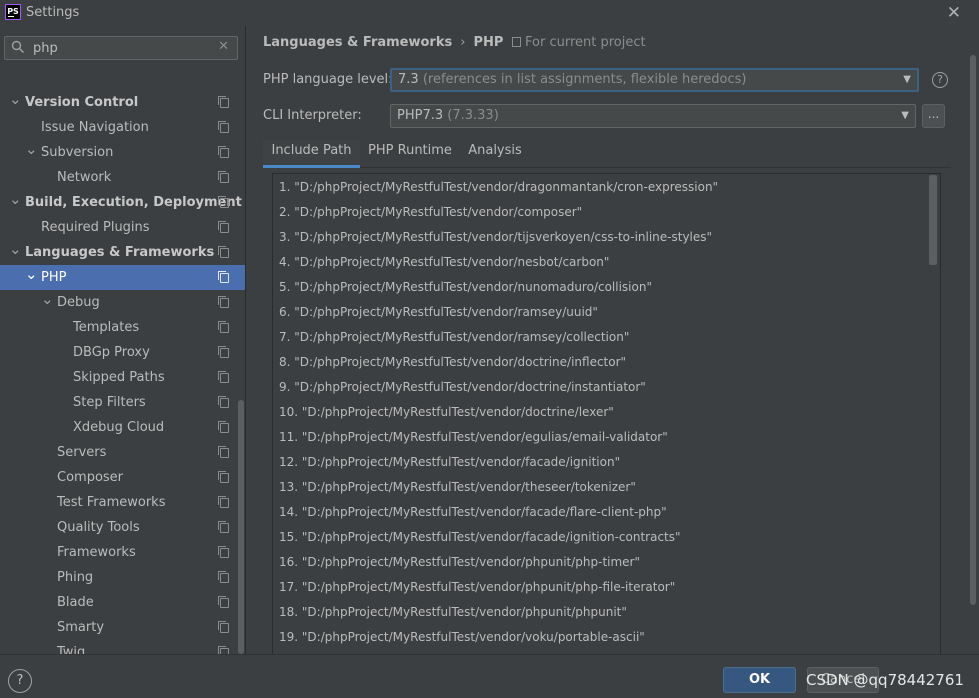 The height and width of the screenshot is (698, 979). I want to click on sidebar-item: DBGp Proxy, so click(122, 352).